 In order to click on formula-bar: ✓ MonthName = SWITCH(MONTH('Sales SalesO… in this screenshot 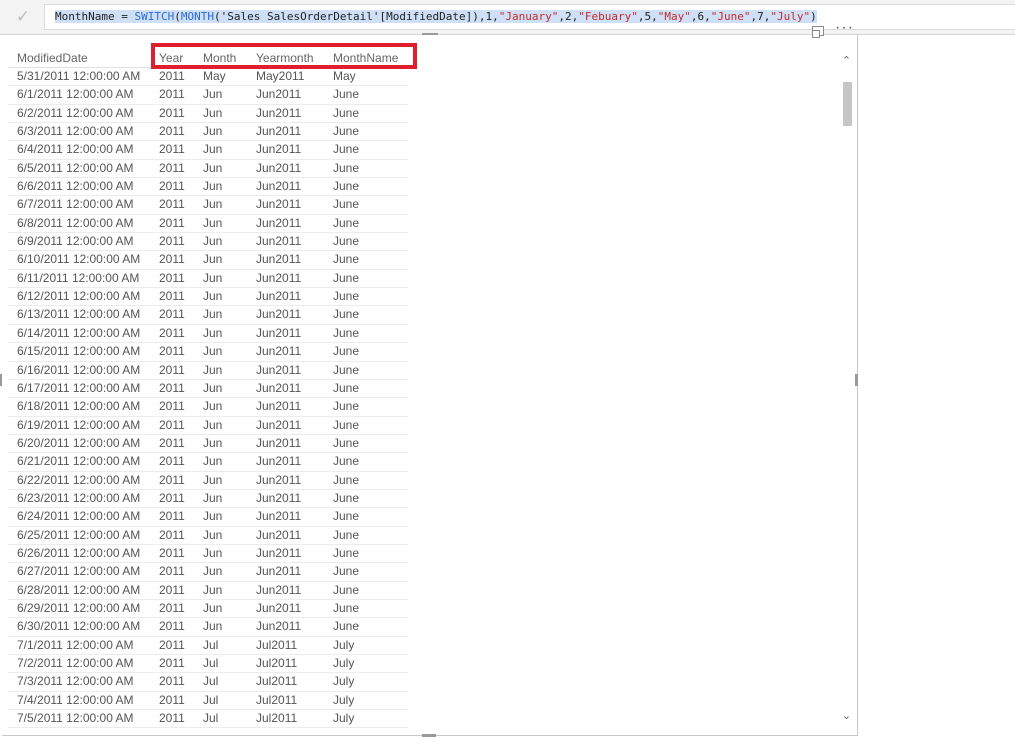, I will do `click(507, 17)`.